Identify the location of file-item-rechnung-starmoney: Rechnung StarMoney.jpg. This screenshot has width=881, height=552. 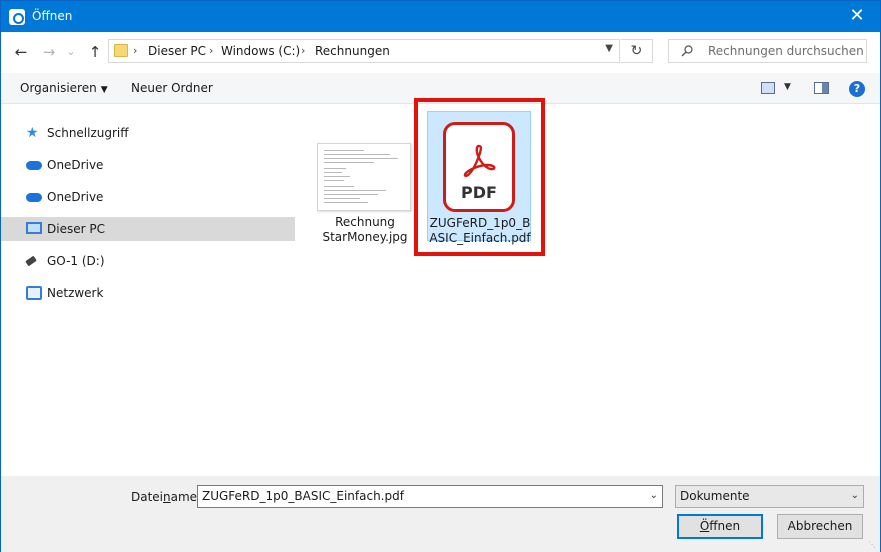
(358, 177).